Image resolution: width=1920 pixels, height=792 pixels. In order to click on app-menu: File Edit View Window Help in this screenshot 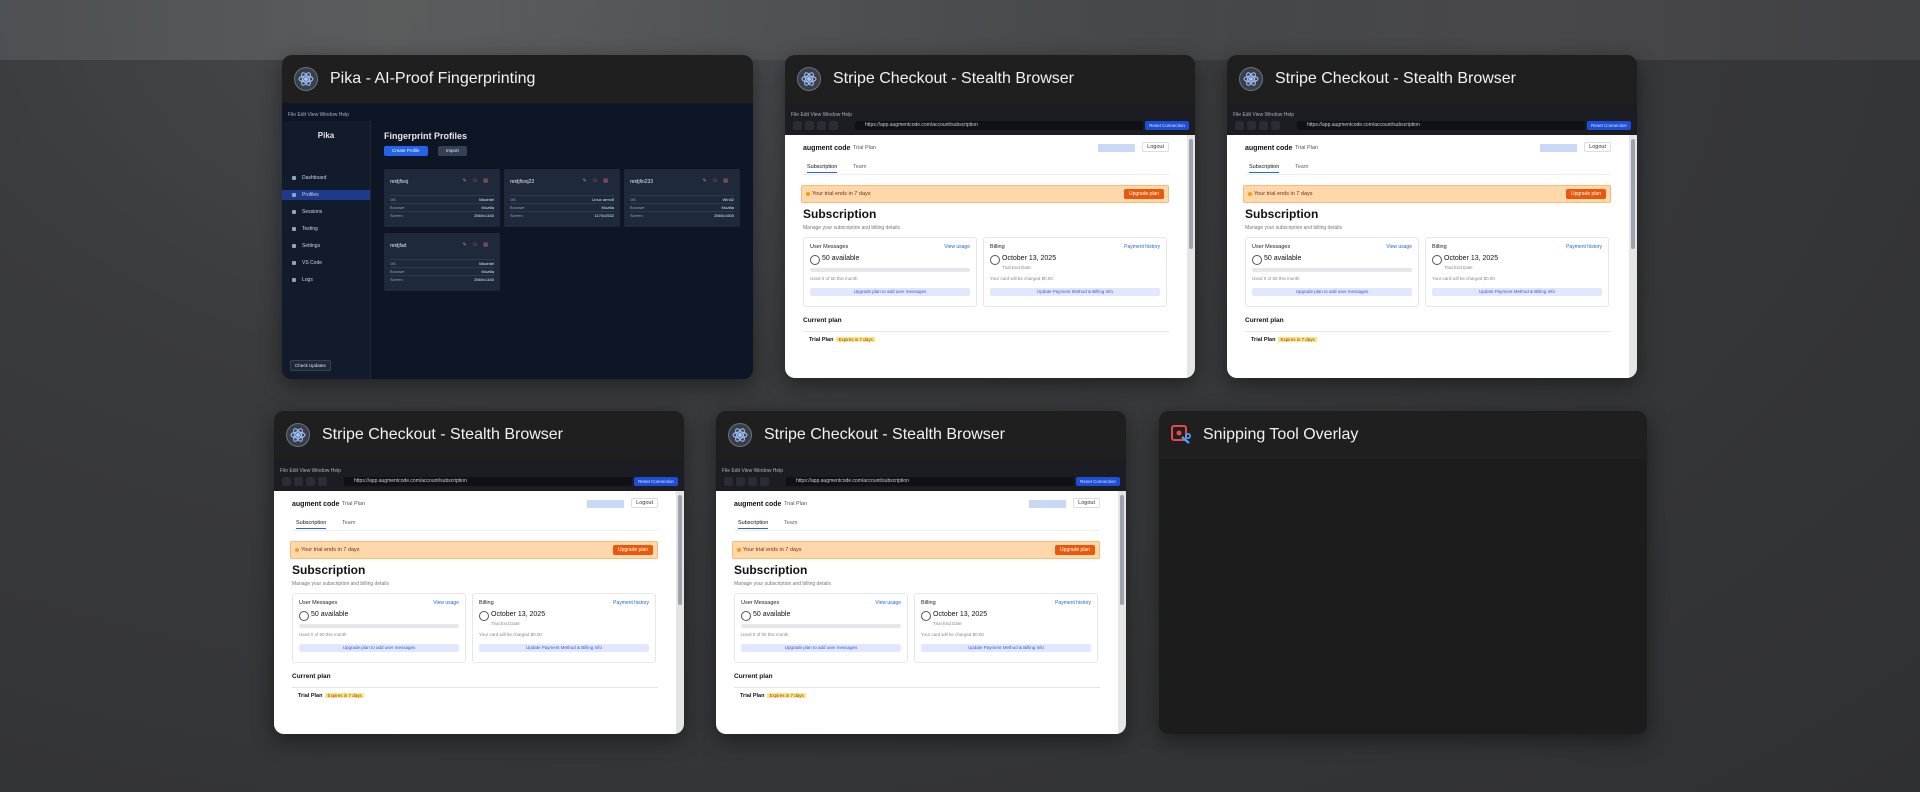, I will do `click(753, 471)`.